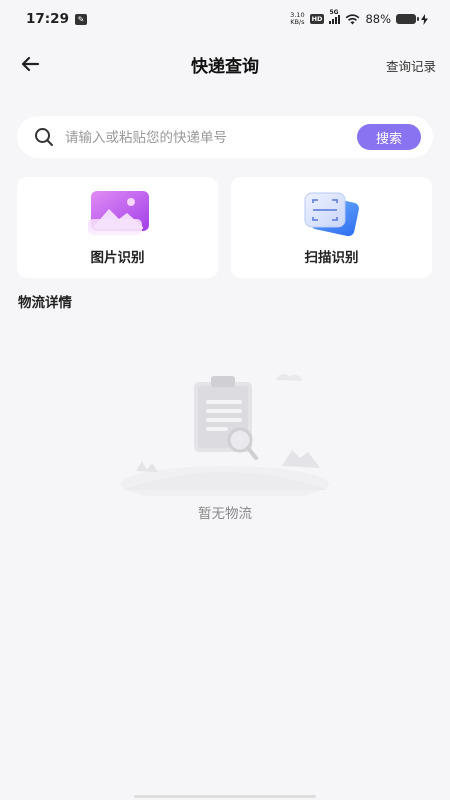 This screenshot has width=450, height=800. I want to click on wifi-icon, so click(353, 18).